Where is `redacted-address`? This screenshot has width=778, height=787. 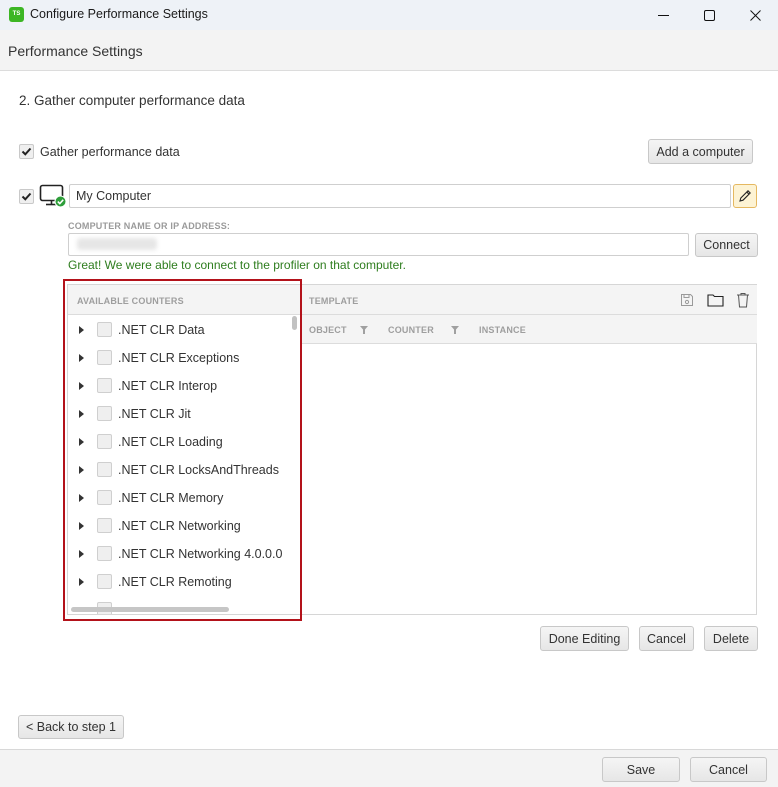
redacted-address is located at coordinates (117, 244).